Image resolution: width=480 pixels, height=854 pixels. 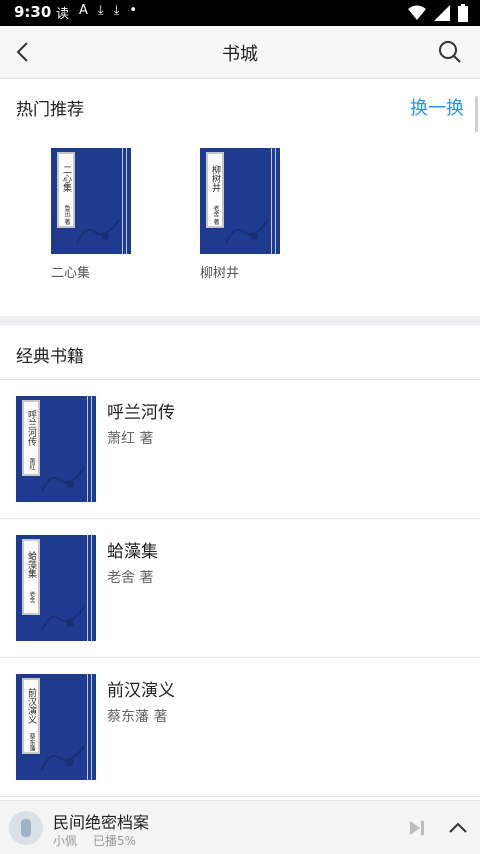 I want to click on top-bar: 书城, so click(x=240, y=52).